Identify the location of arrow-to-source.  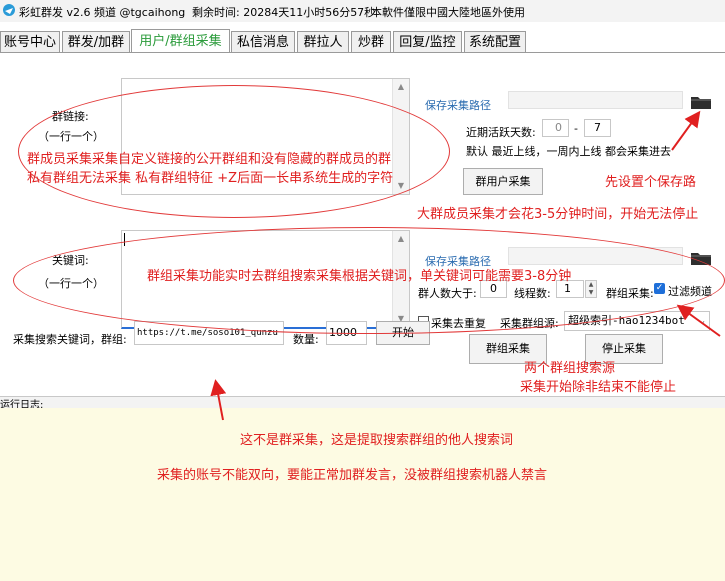
(698, 320).